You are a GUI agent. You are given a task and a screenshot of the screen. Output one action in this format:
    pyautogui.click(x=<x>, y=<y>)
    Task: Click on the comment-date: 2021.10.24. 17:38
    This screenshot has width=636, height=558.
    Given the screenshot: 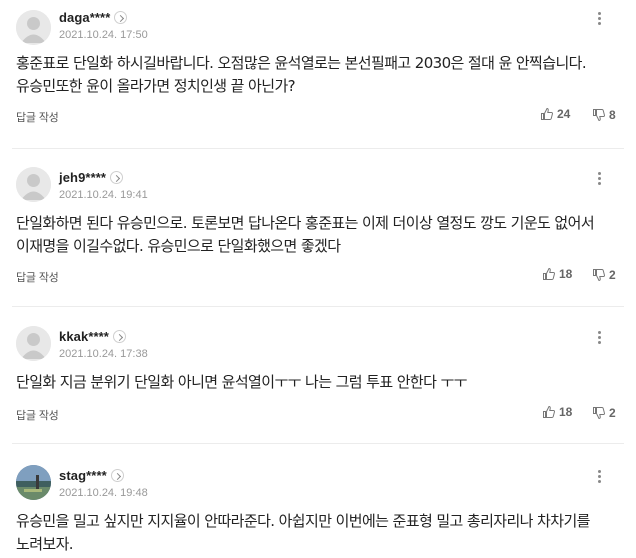 What is the action you would take?
    pyautogui.click(x=103, y=354)
    